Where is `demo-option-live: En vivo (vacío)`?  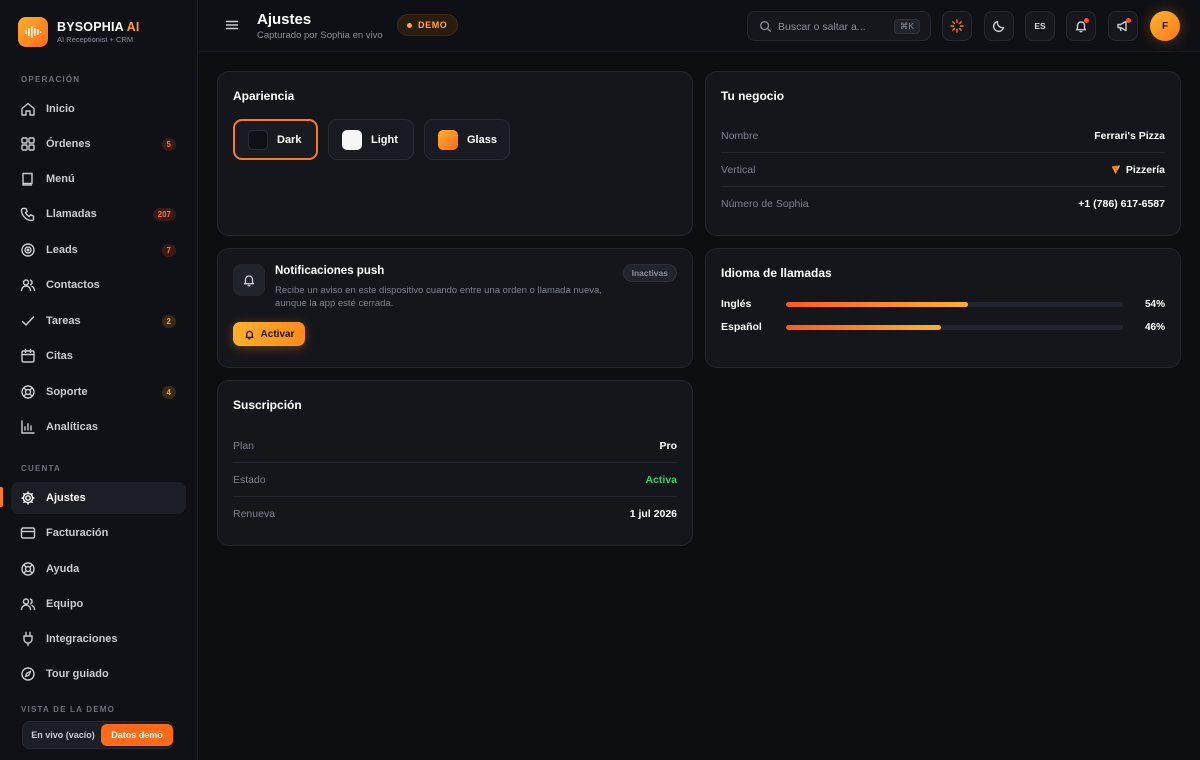
demo-option-live: En vivo (vacío) is located at coordinates (63, 735).